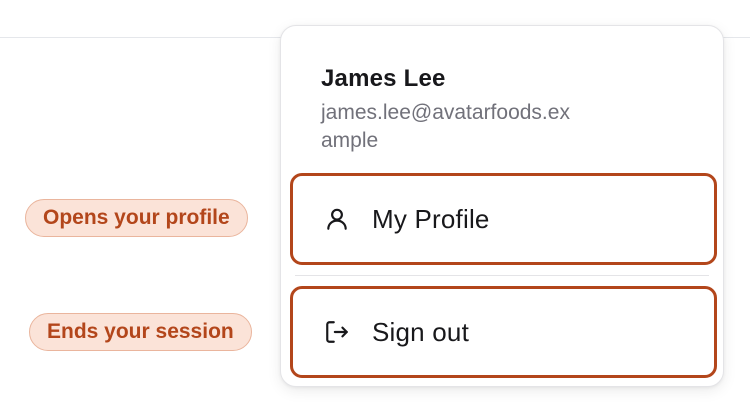 The width and height of the screenshot is (750, 414). Describe the element at coordinates (421, 331) in the screenshot. I see `sign-out-label: Sign out` at that location.